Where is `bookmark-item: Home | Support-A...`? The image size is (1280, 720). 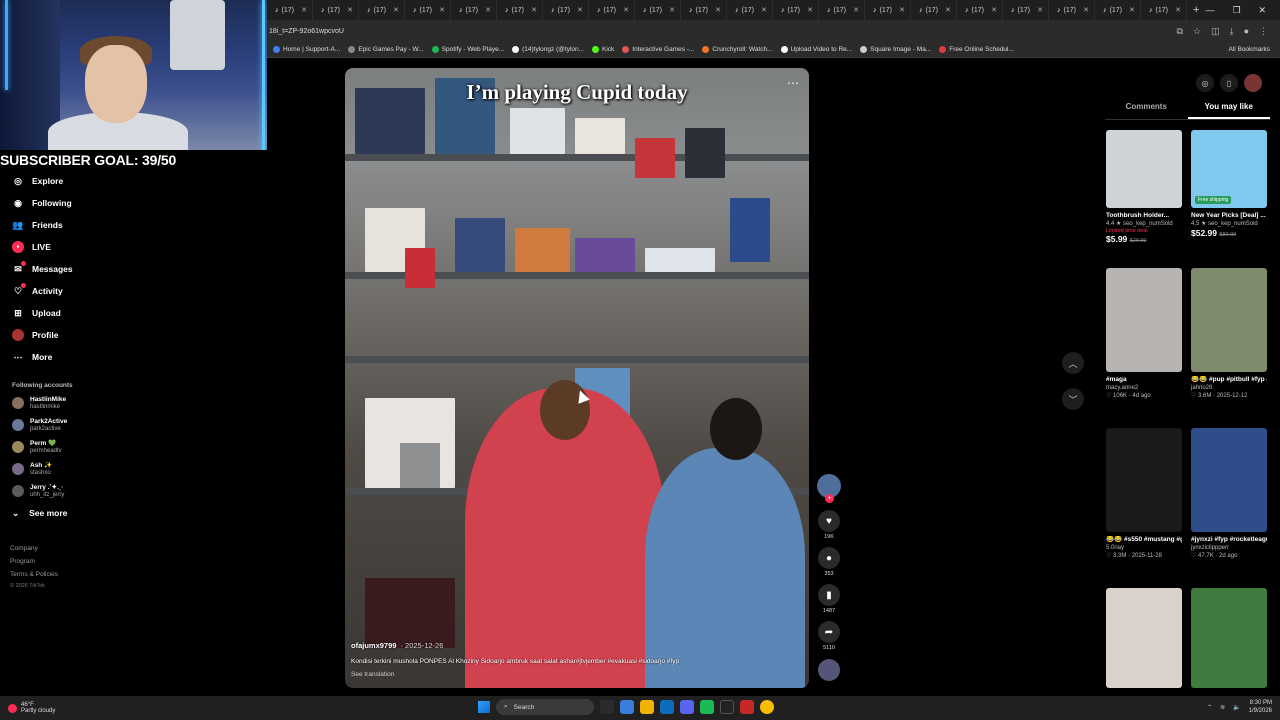
bookmark-item: Home | Support-A... is located at coordinates (306, 49).